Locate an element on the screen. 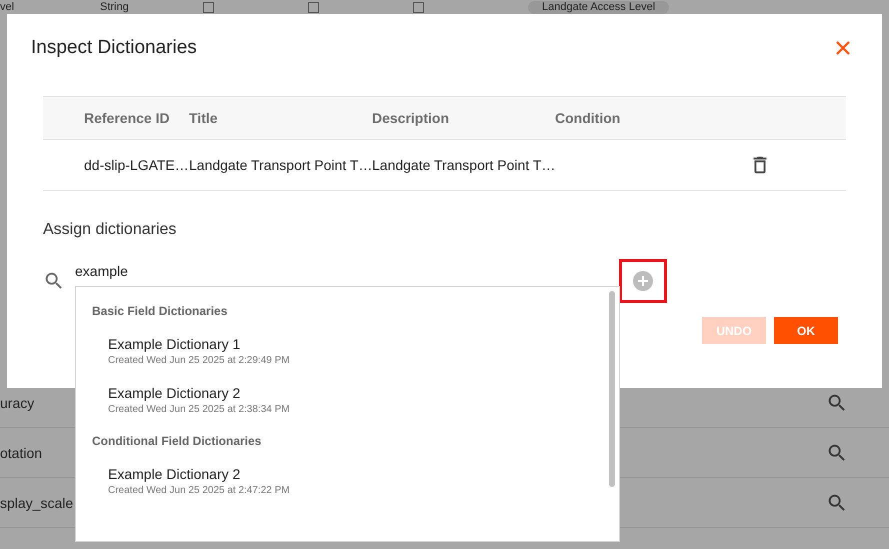  column-header: Description is located at coordinates (411, 118).